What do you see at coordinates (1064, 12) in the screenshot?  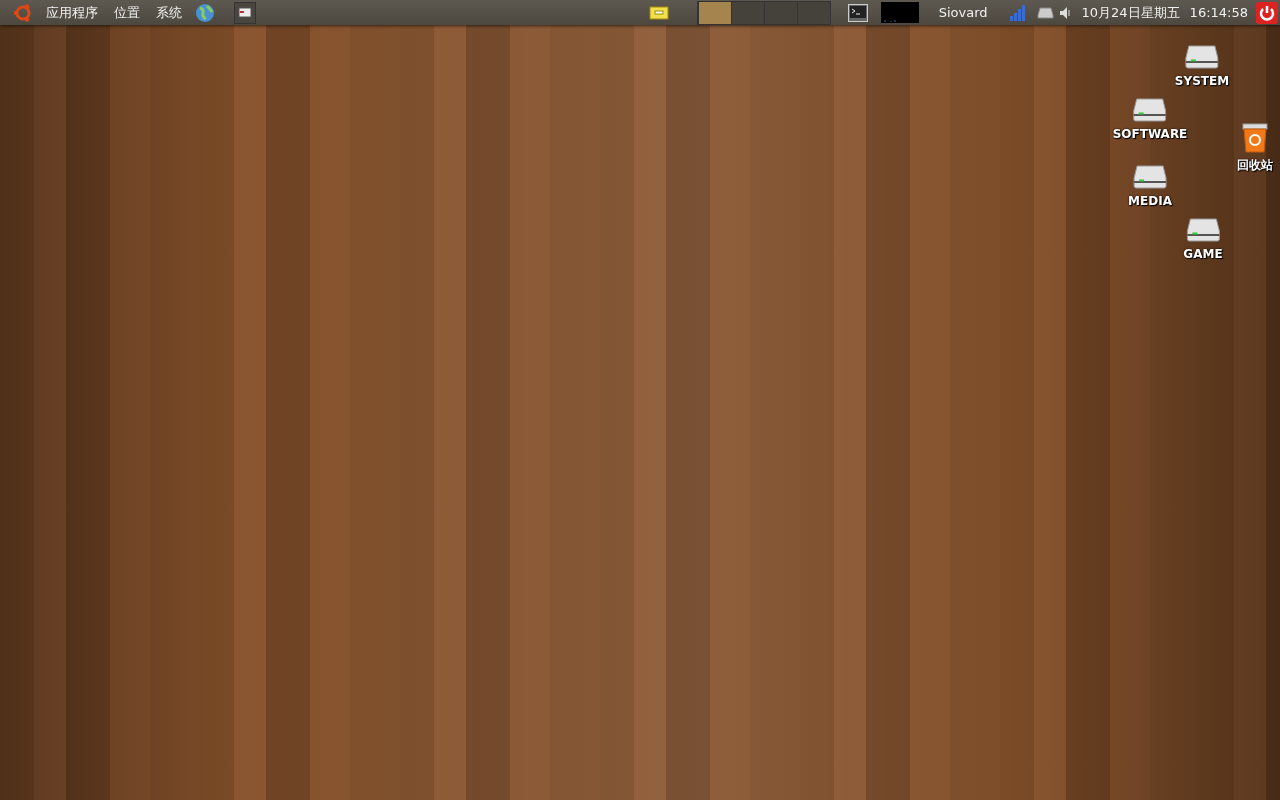 I see `speaker-icon` at bounding box center [1064, 12].